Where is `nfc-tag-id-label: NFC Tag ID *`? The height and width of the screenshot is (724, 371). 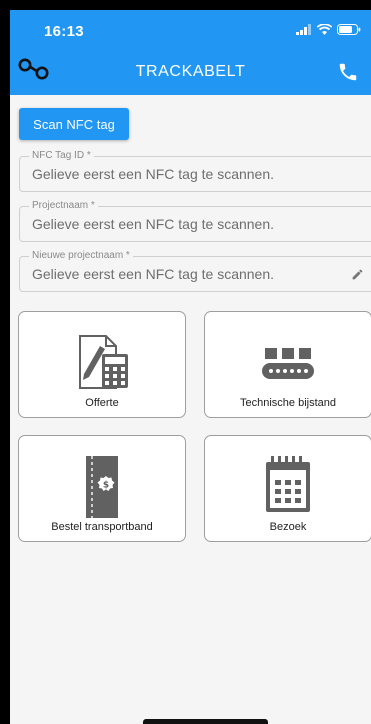
nfc-tag-id-label: NFC Tag ID * is located at coordinates (61, 156).